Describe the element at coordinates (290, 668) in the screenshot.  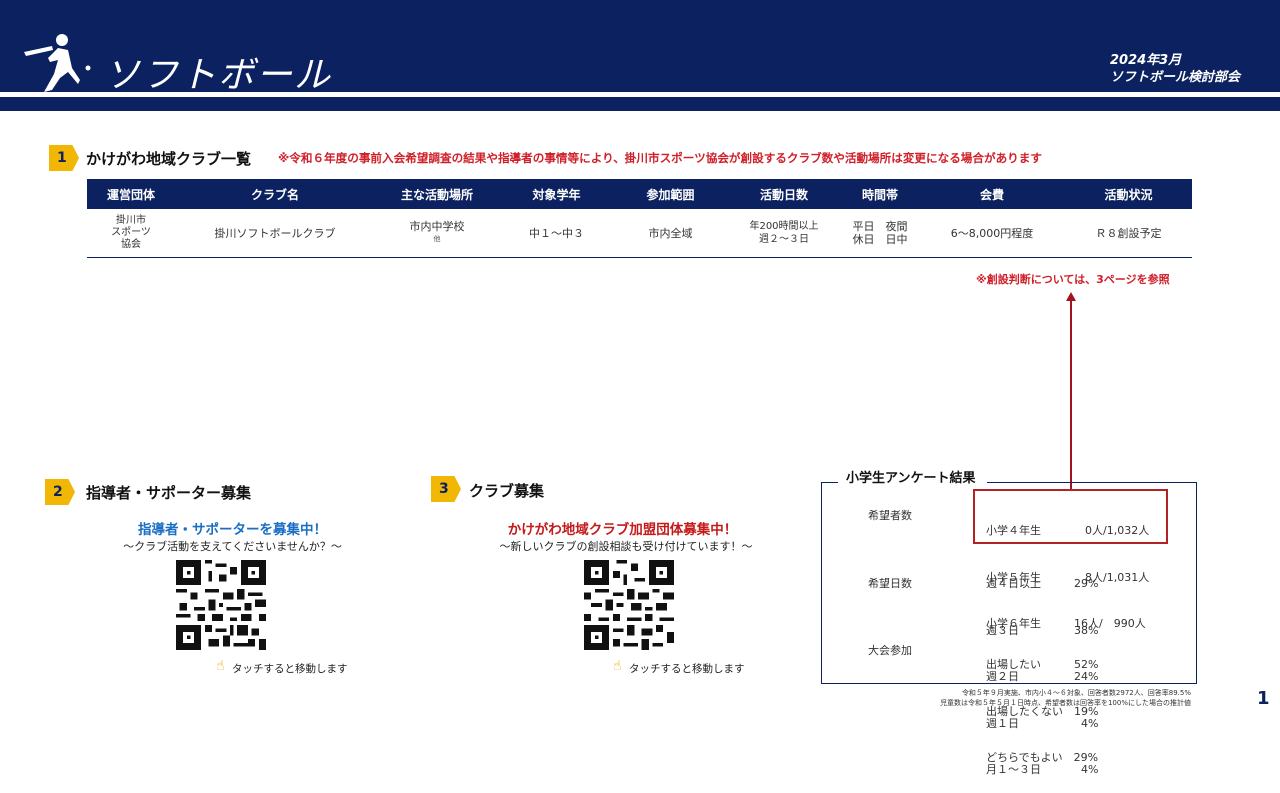
I see `section-2-touch-hint: タッチすると移動します` at that location.